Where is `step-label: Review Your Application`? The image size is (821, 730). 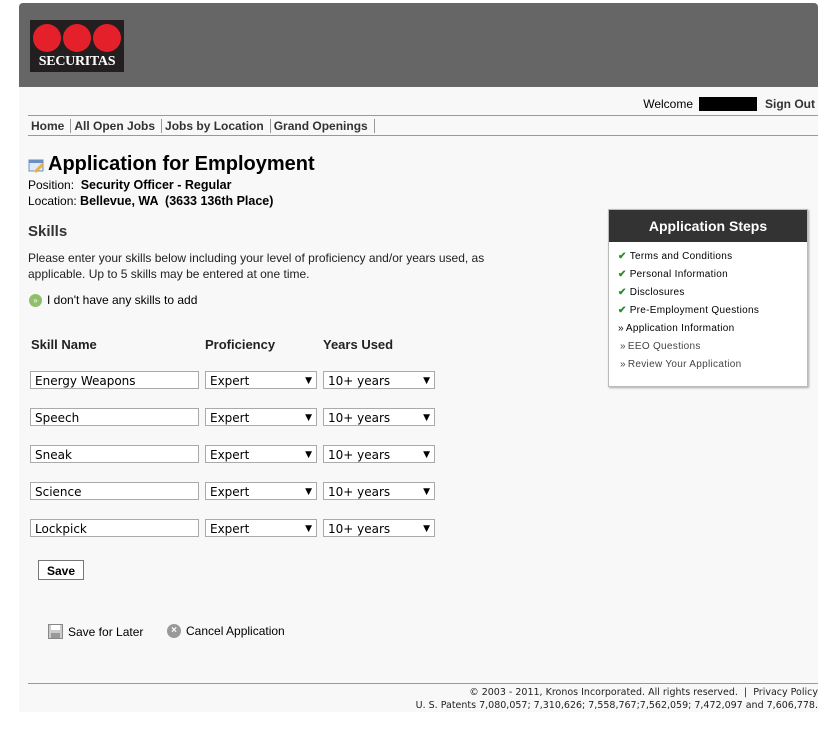 step-label: Review Your Application is located at coordinates (684, 364).